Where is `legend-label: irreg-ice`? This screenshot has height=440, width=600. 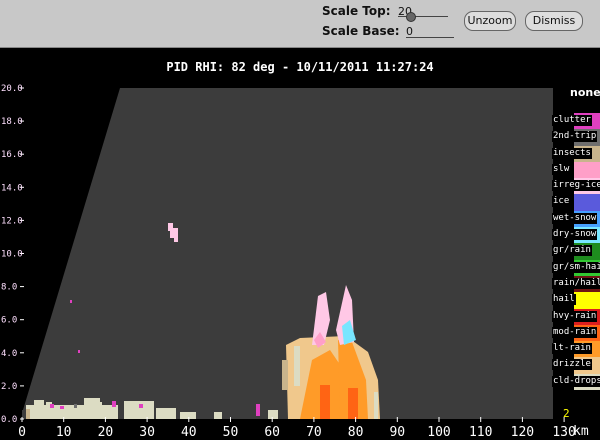 legend-label: irreg-ice is located at coordinates (576, 186).